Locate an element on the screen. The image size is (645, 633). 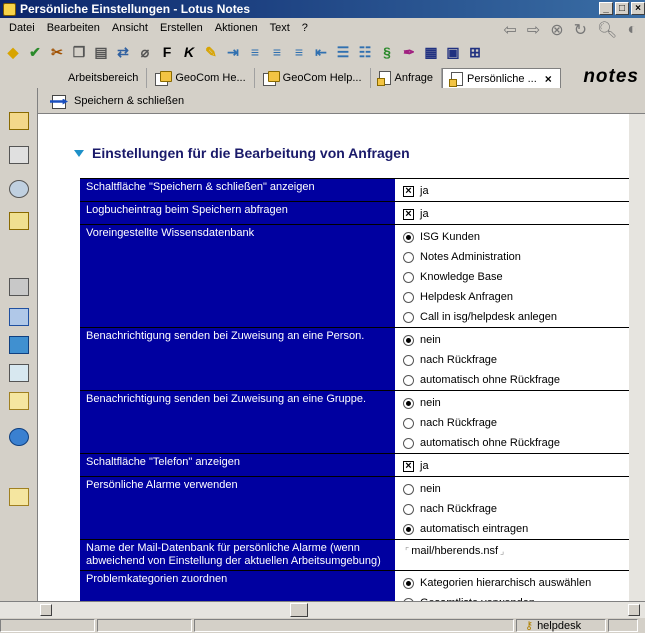
align-center-icon: ≡ is located at coordinates (277, 52).